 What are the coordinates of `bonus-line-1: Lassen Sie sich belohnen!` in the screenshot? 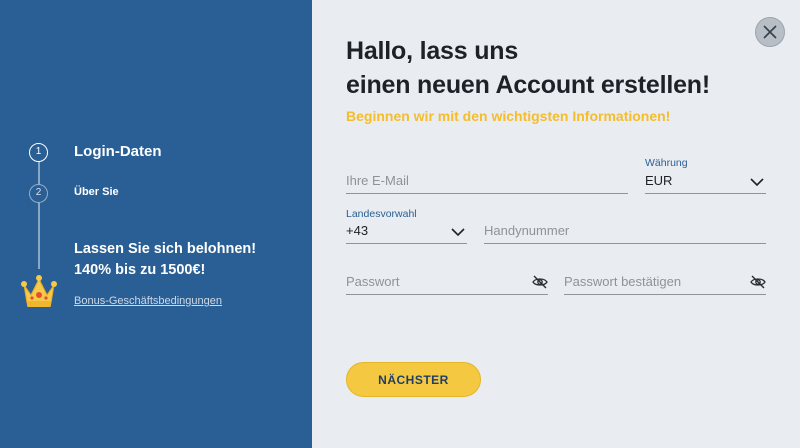 It's located at (165, 249).